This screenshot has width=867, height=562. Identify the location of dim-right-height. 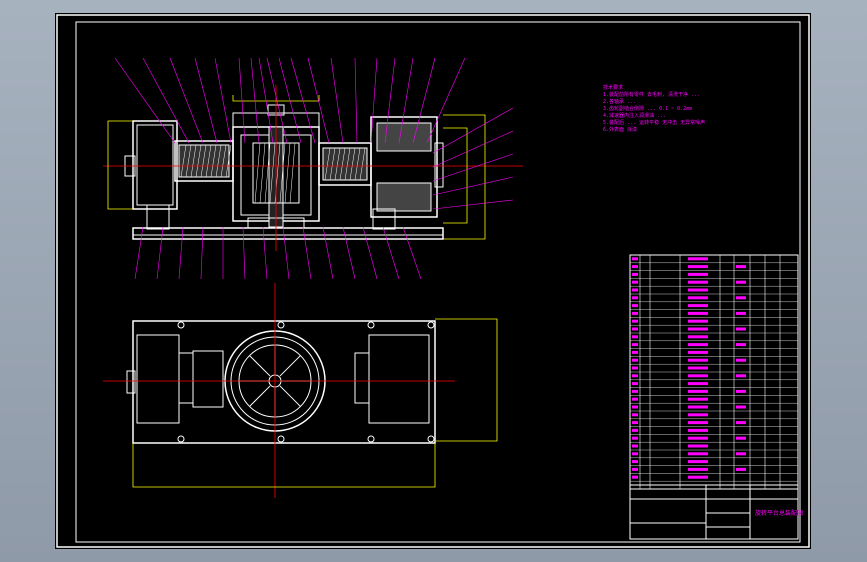
(464, 177).